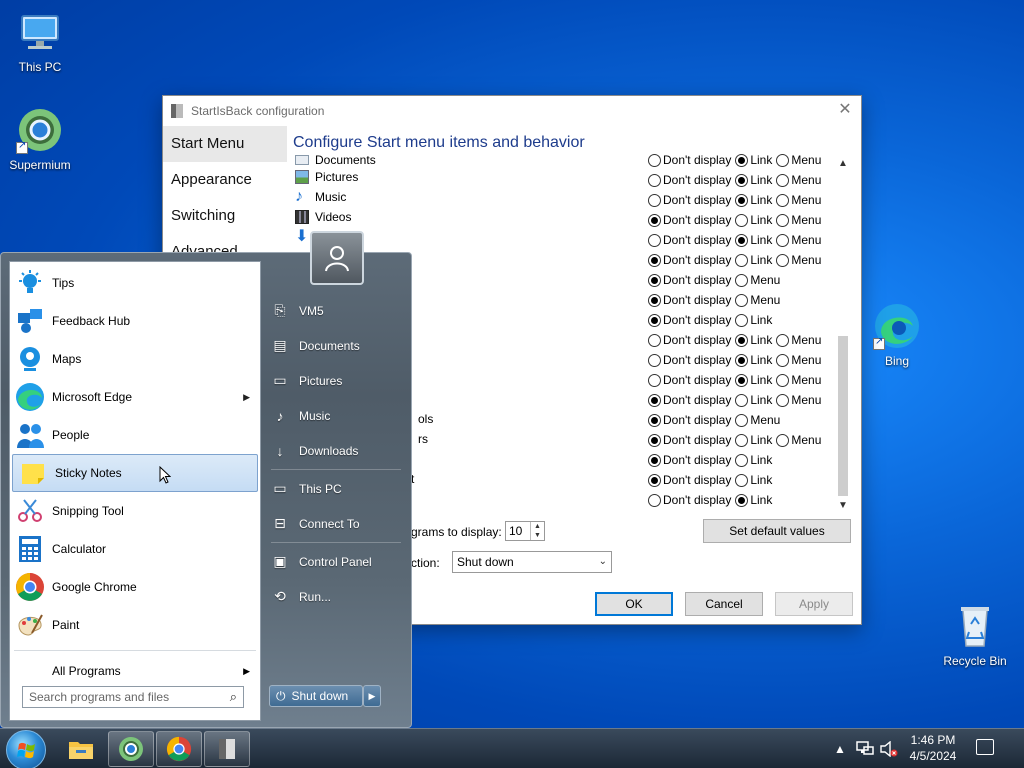 The image size is (1024, 768). I want to click on start-orb-button, so click(26, 749).